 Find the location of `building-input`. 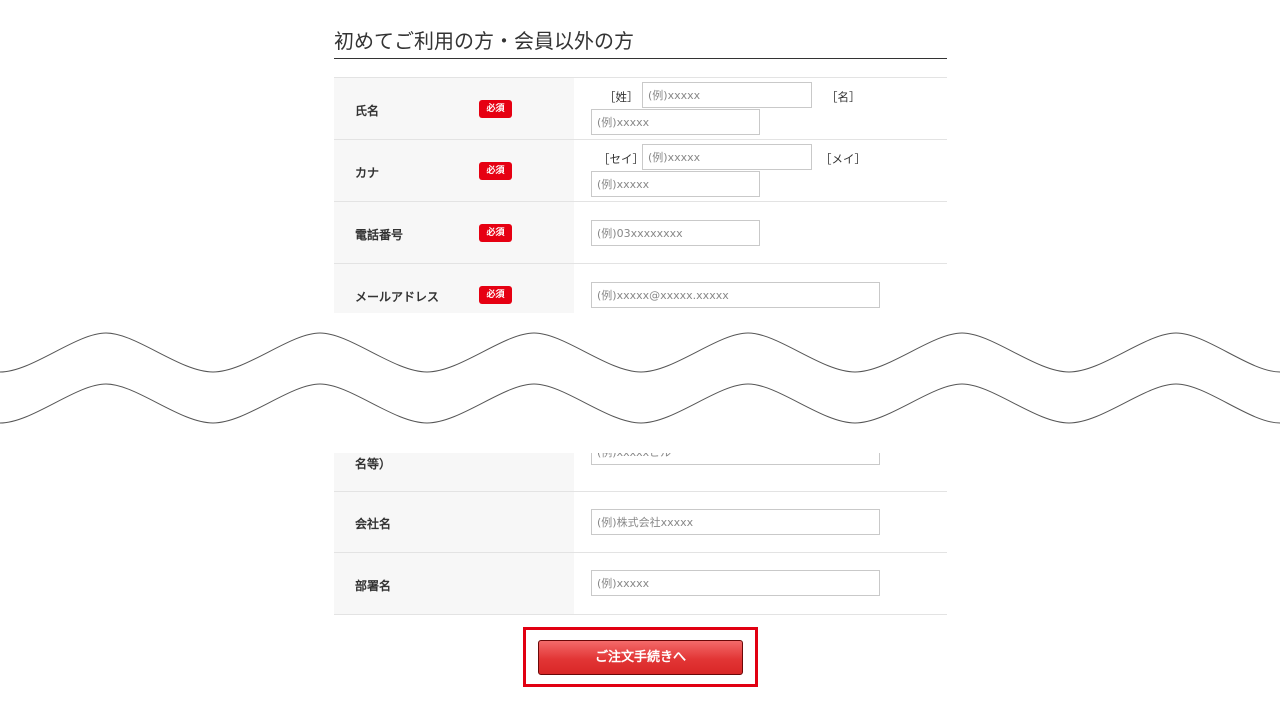

building-input is located at coordinates (735, 459).